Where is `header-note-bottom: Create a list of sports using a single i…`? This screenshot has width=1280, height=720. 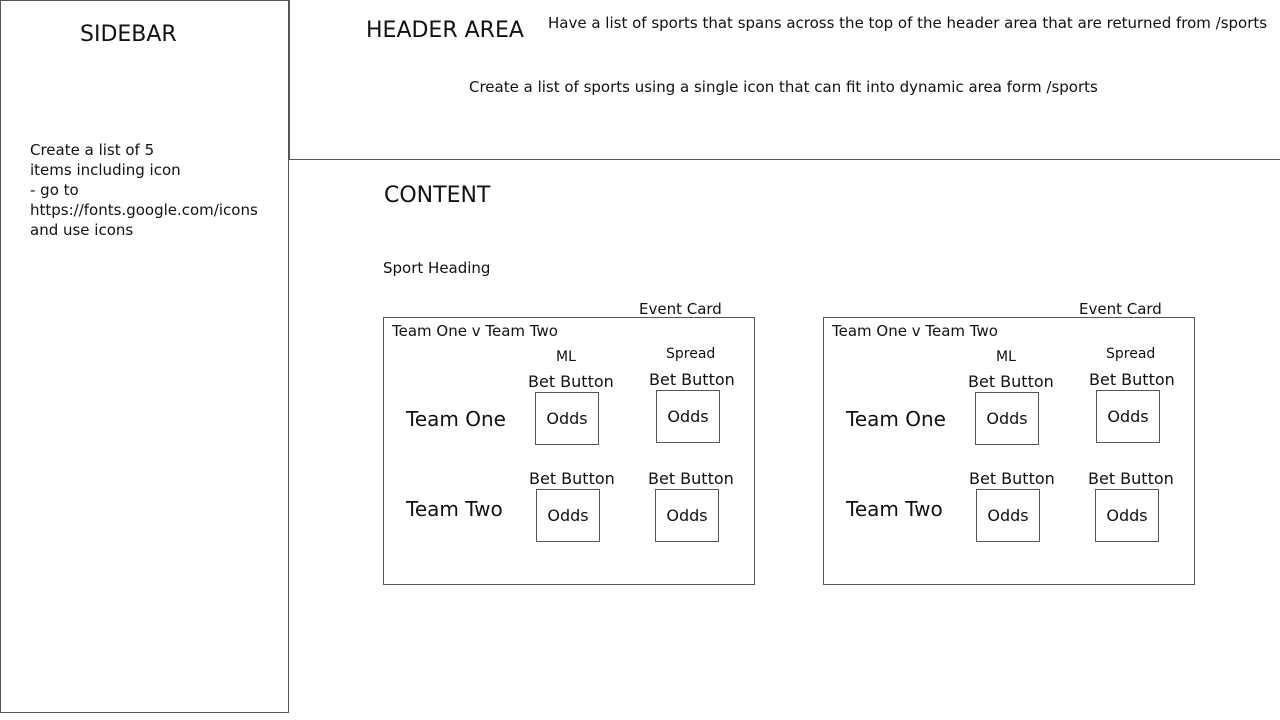
header-note-bottom: Create a list of sports using a single i… is located at coordinates (783, 87).